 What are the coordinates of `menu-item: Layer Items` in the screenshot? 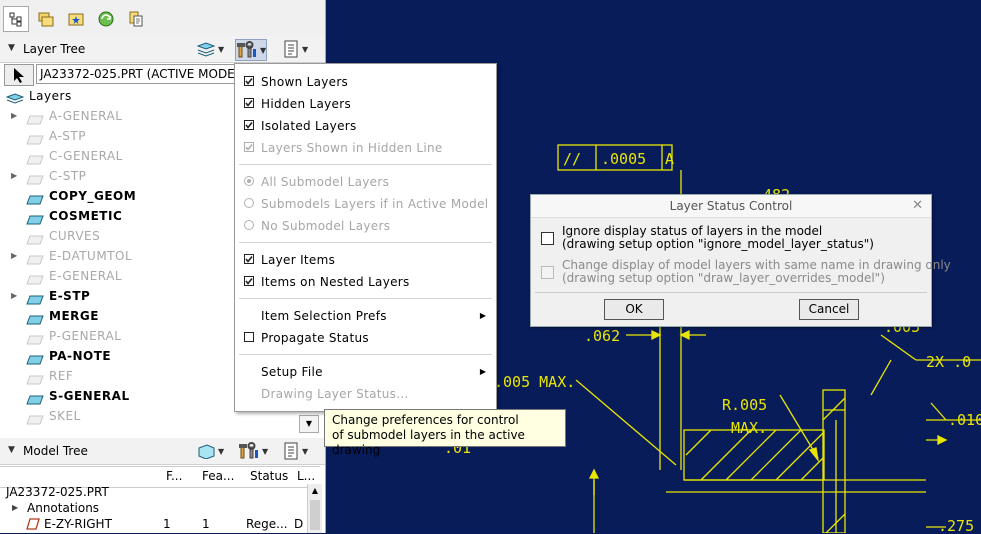 It's located at (365, 260).